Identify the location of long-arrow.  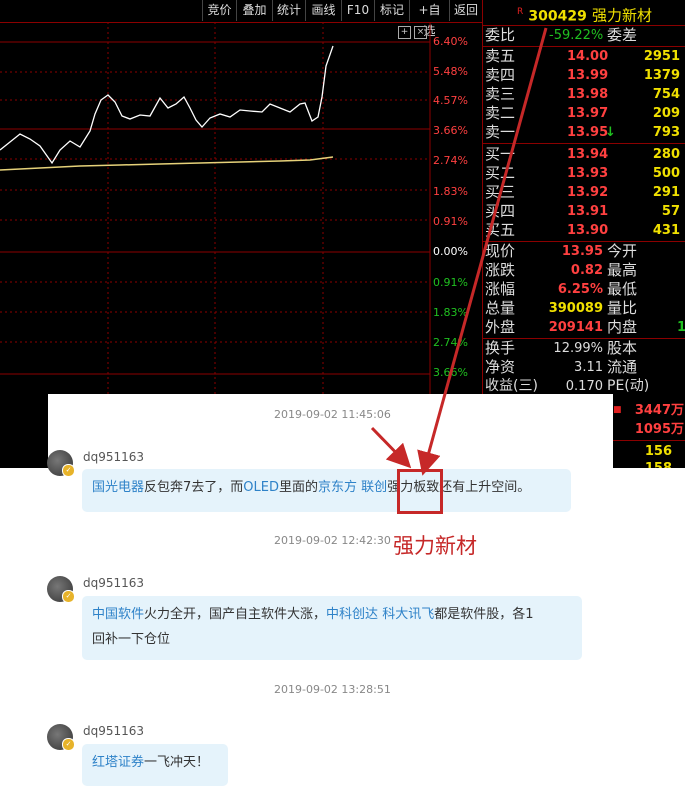
(482, 251).